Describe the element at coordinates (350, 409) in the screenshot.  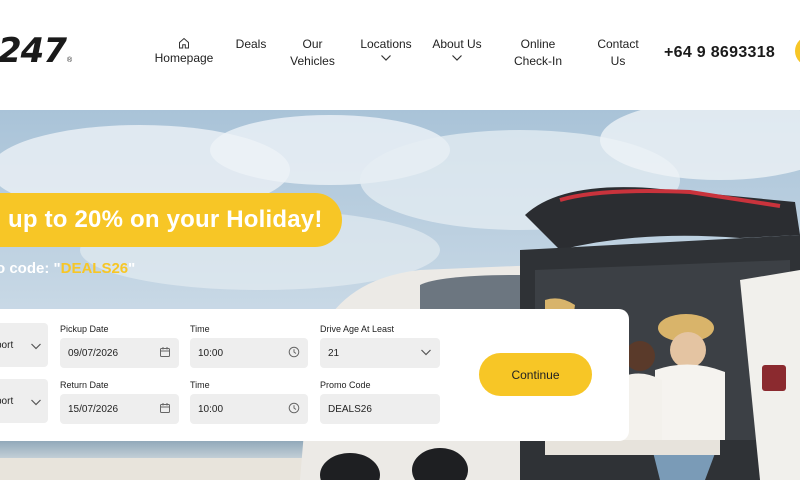
I see `promo-code-value: DEALS26` at that location.